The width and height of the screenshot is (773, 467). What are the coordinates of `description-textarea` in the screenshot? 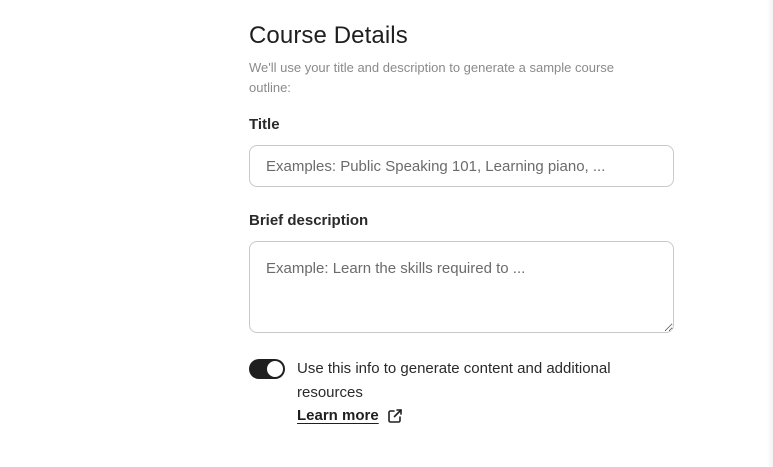 It's located at (461, 287).